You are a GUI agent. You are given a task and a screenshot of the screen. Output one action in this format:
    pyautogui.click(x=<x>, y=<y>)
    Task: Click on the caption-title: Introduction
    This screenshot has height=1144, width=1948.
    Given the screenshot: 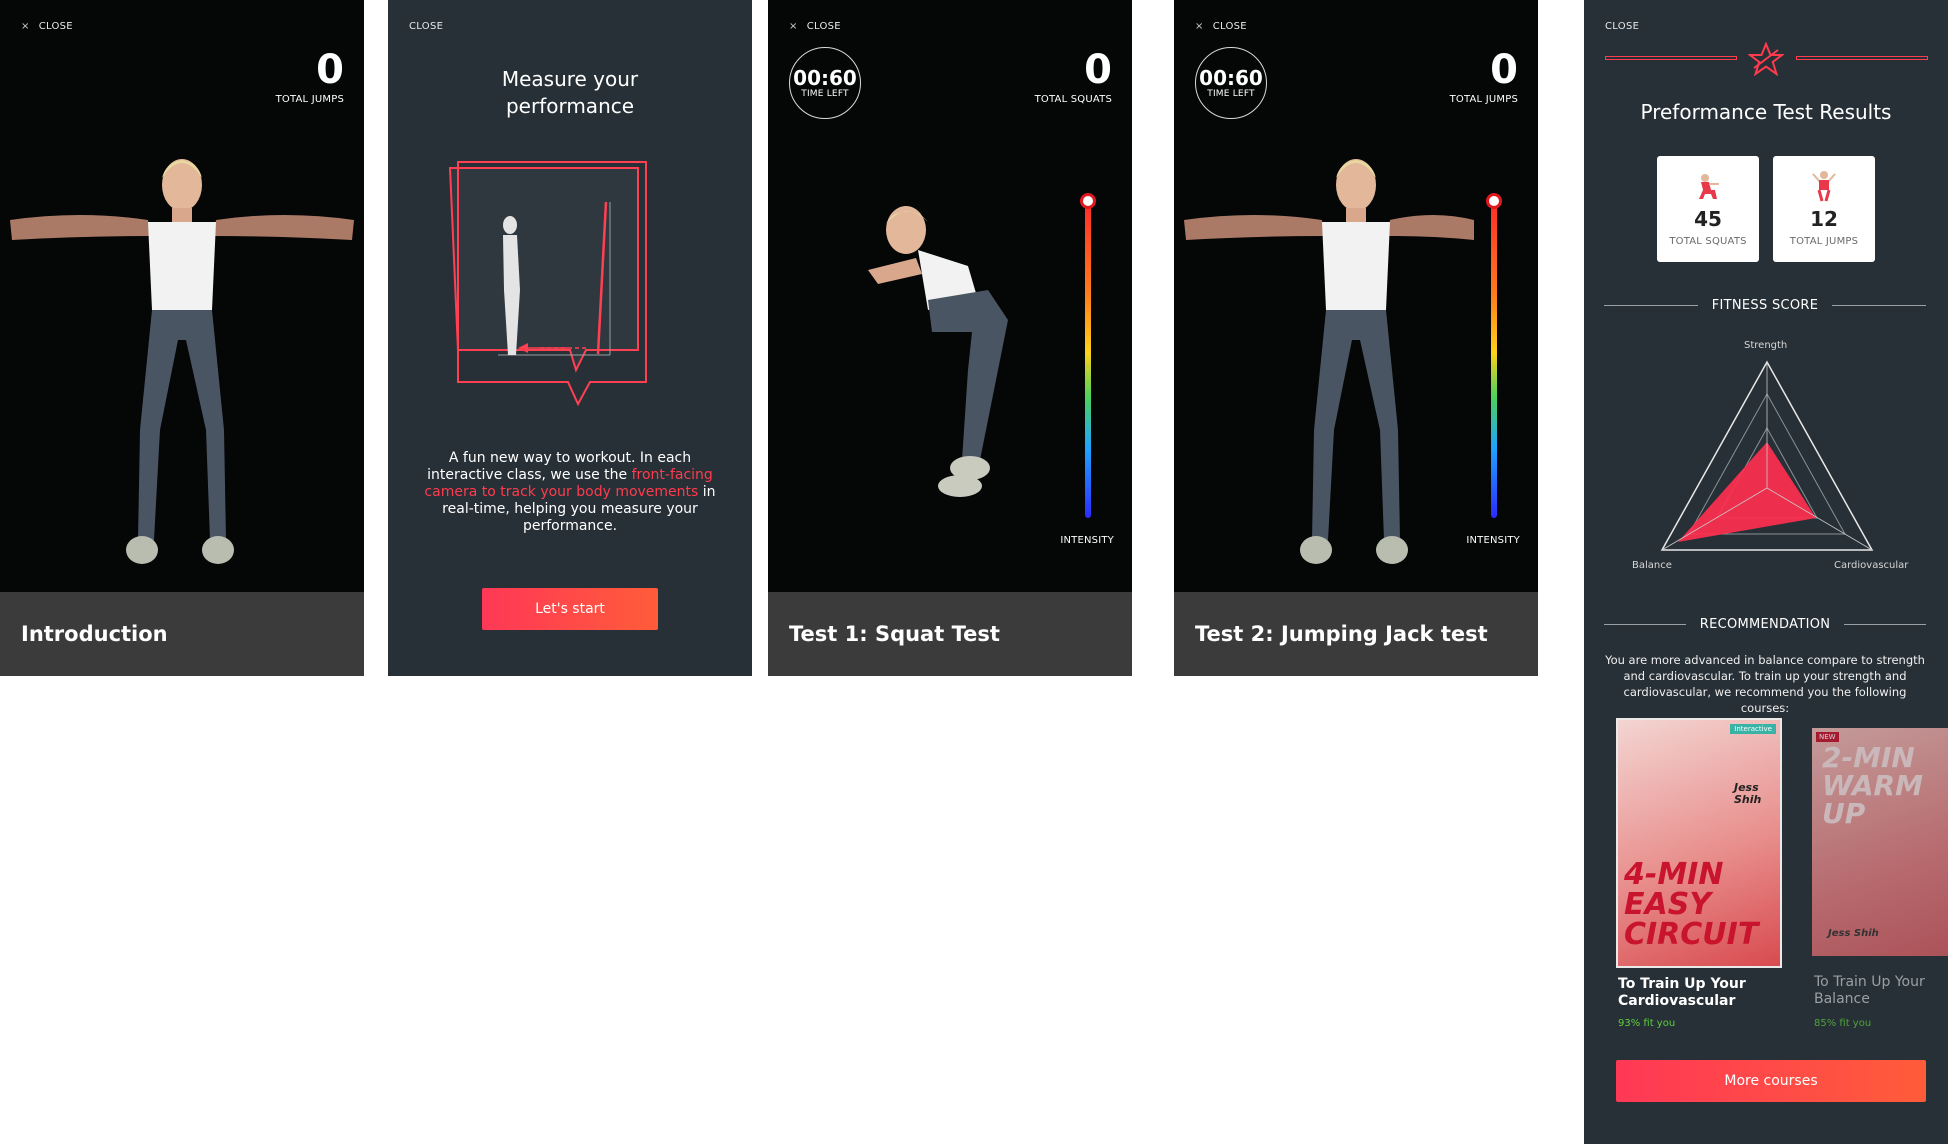 What is the action you would take?
    pyautogui.click(x=94, y=634)
    